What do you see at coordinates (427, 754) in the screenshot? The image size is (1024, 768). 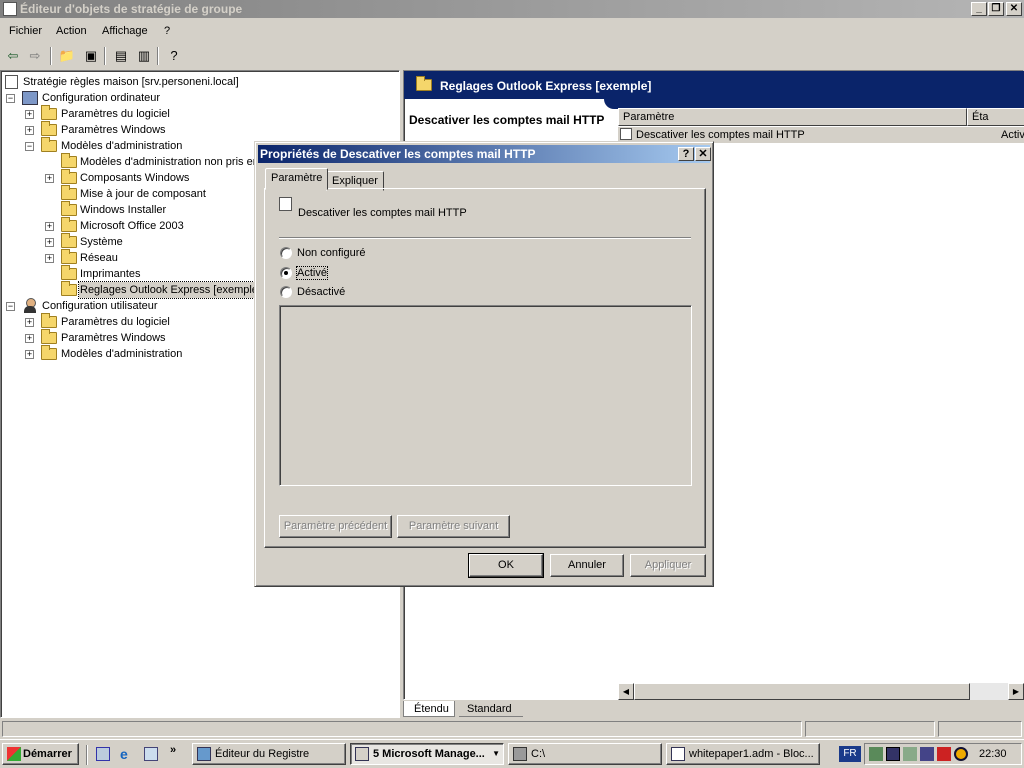 I see `task-mmc: 5 Microsoft Manage... ▼` at bounding box center [427, 754].